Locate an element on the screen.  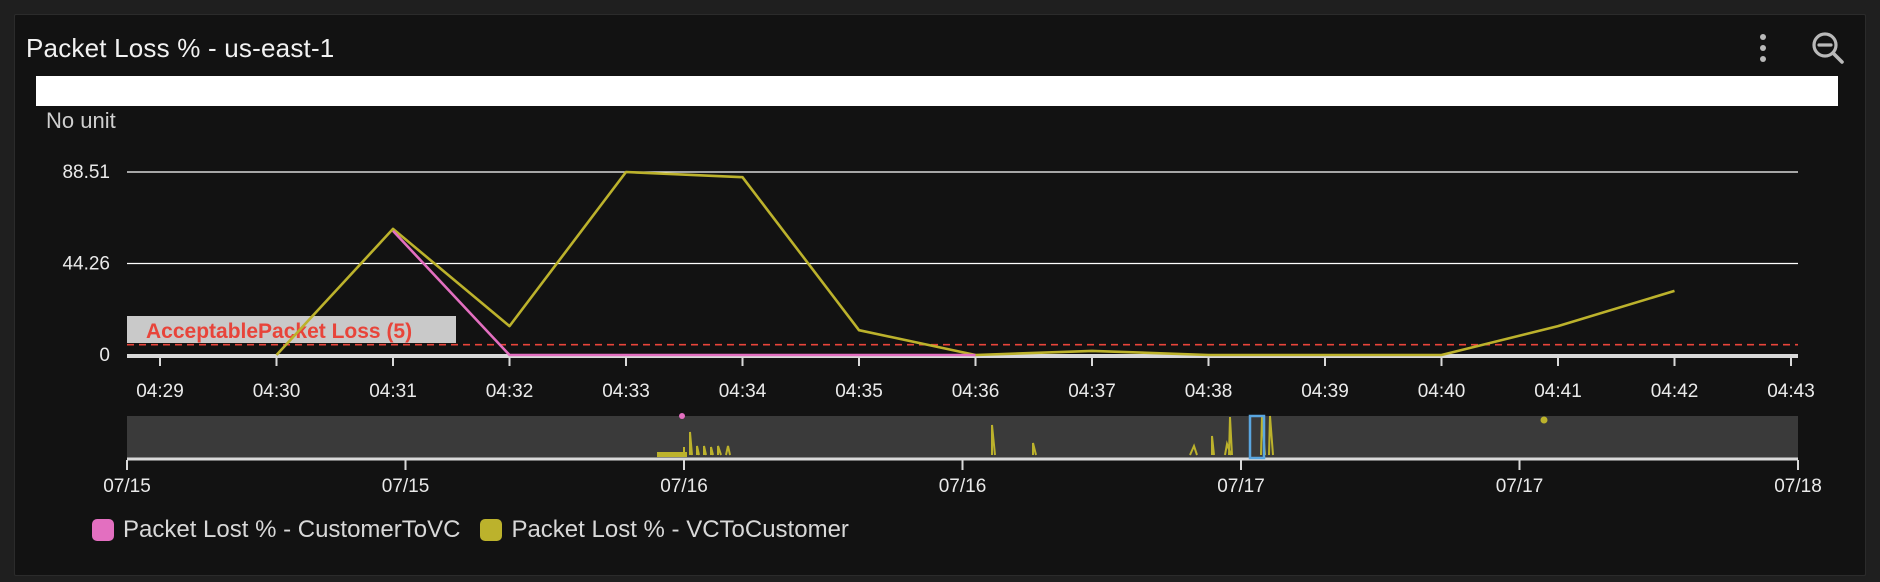
legend-label-vc-to-customer: Packet Lost % - VCToCustomer is located at coordinates (680, 529).